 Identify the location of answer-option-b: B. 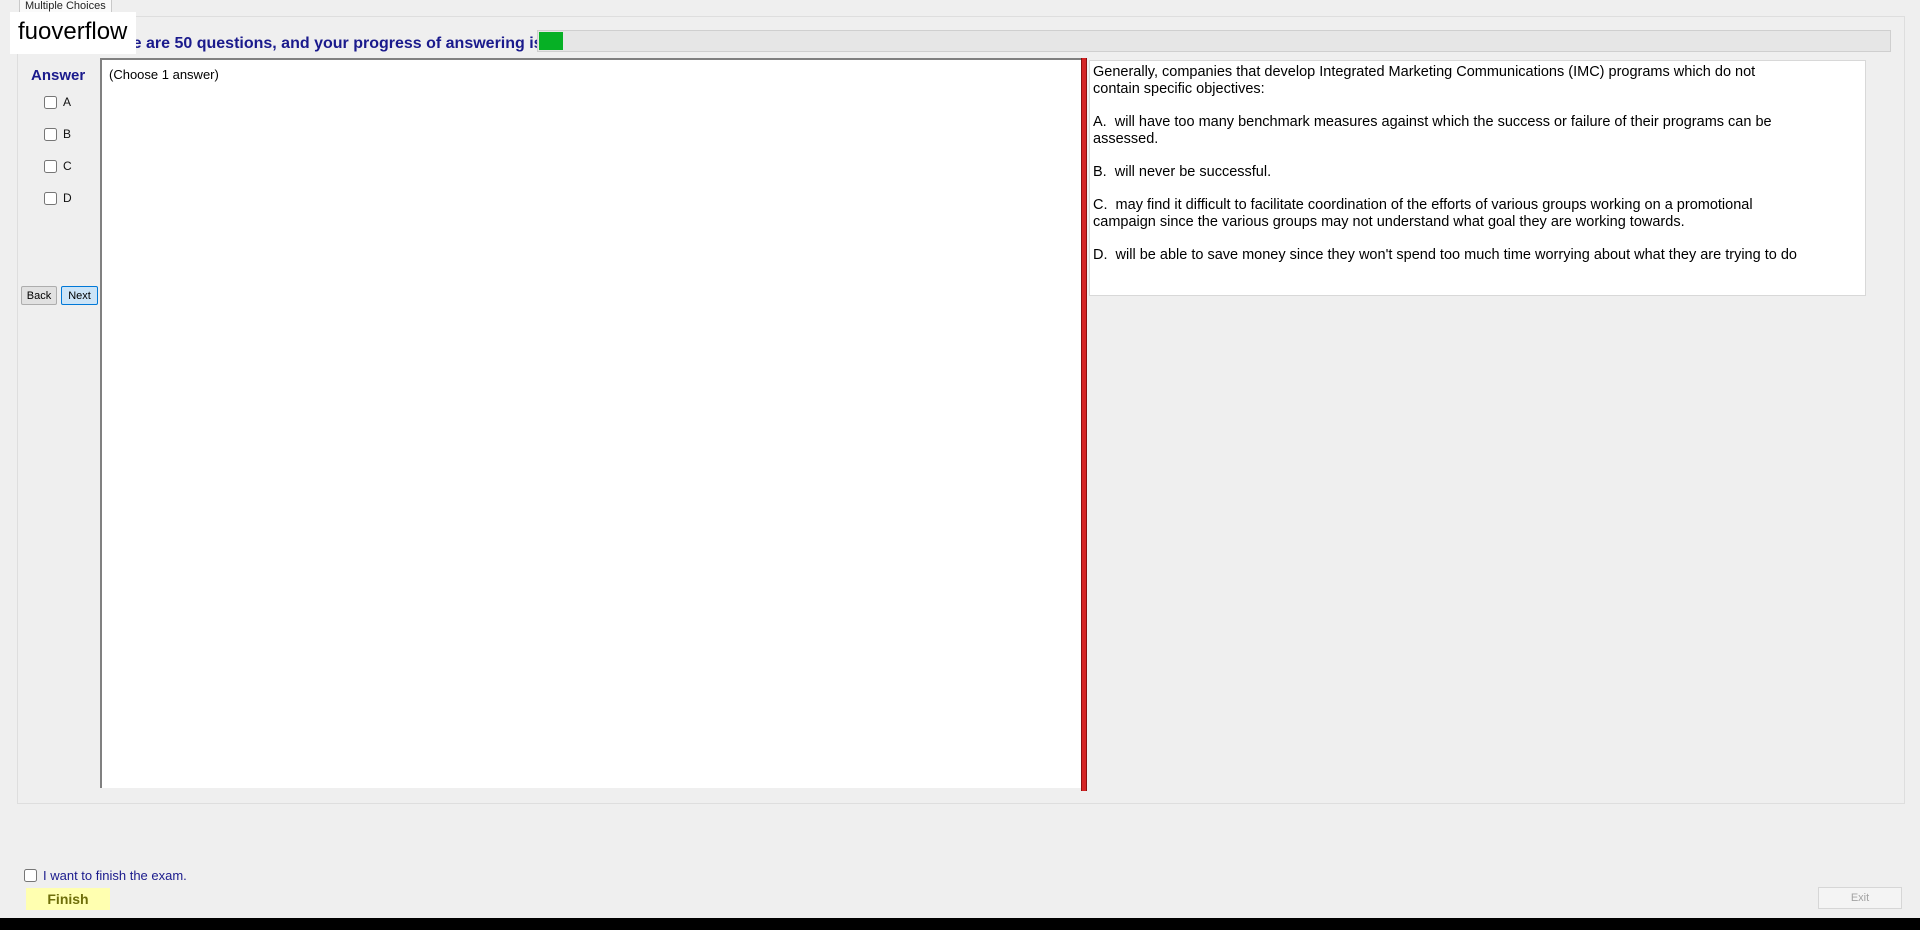
(57, 134).